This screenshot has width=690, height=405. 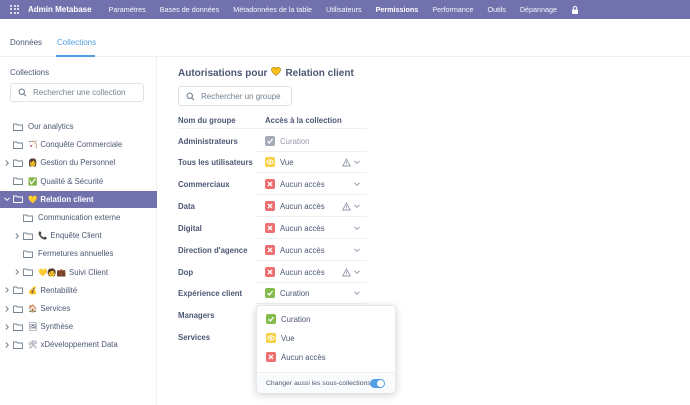 I want to click on group-name: Direction d'agence, so click(x=213, y=250).